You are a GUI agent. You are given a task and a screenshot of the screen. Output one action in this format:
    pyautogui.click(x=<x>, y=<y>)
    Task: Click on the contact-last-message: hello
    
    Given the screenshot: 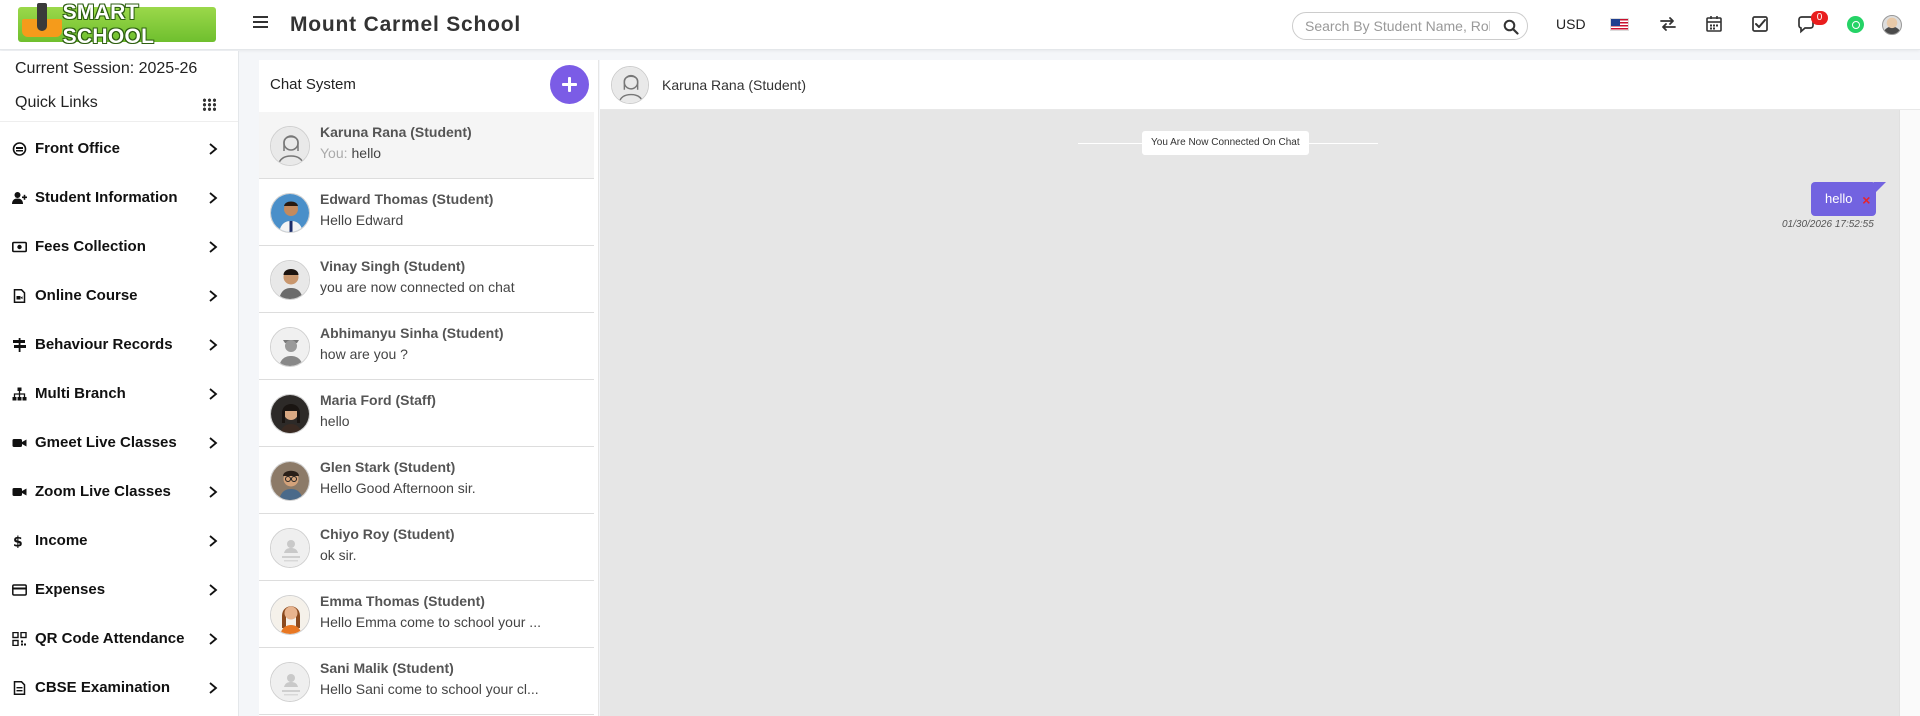 What is the action you would take?
    pyautogui.click(x=335, y=421)
    